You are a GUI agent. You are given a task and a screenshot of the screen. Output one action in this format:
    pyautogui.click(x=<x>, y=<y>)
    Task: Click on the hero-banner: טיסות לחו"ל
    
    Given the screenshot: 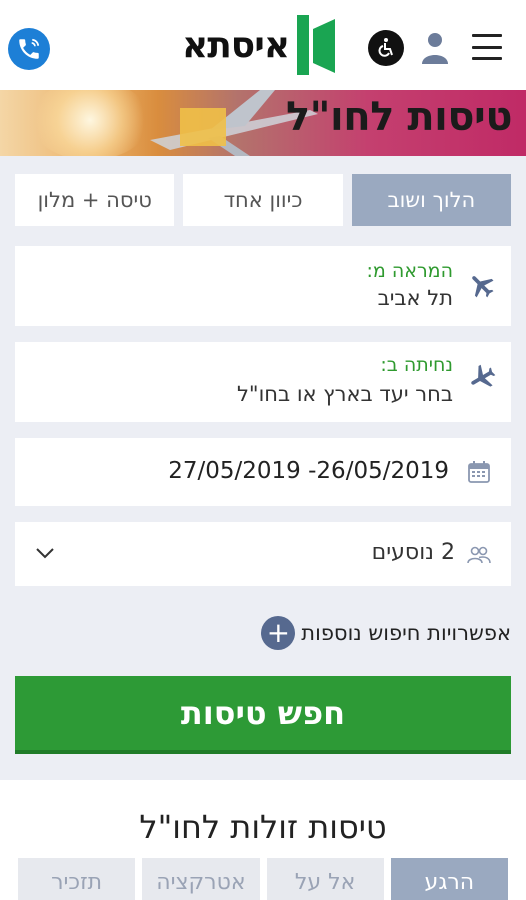 What is the action you would take?
    pyautogui.click(x=263, y=123)
    